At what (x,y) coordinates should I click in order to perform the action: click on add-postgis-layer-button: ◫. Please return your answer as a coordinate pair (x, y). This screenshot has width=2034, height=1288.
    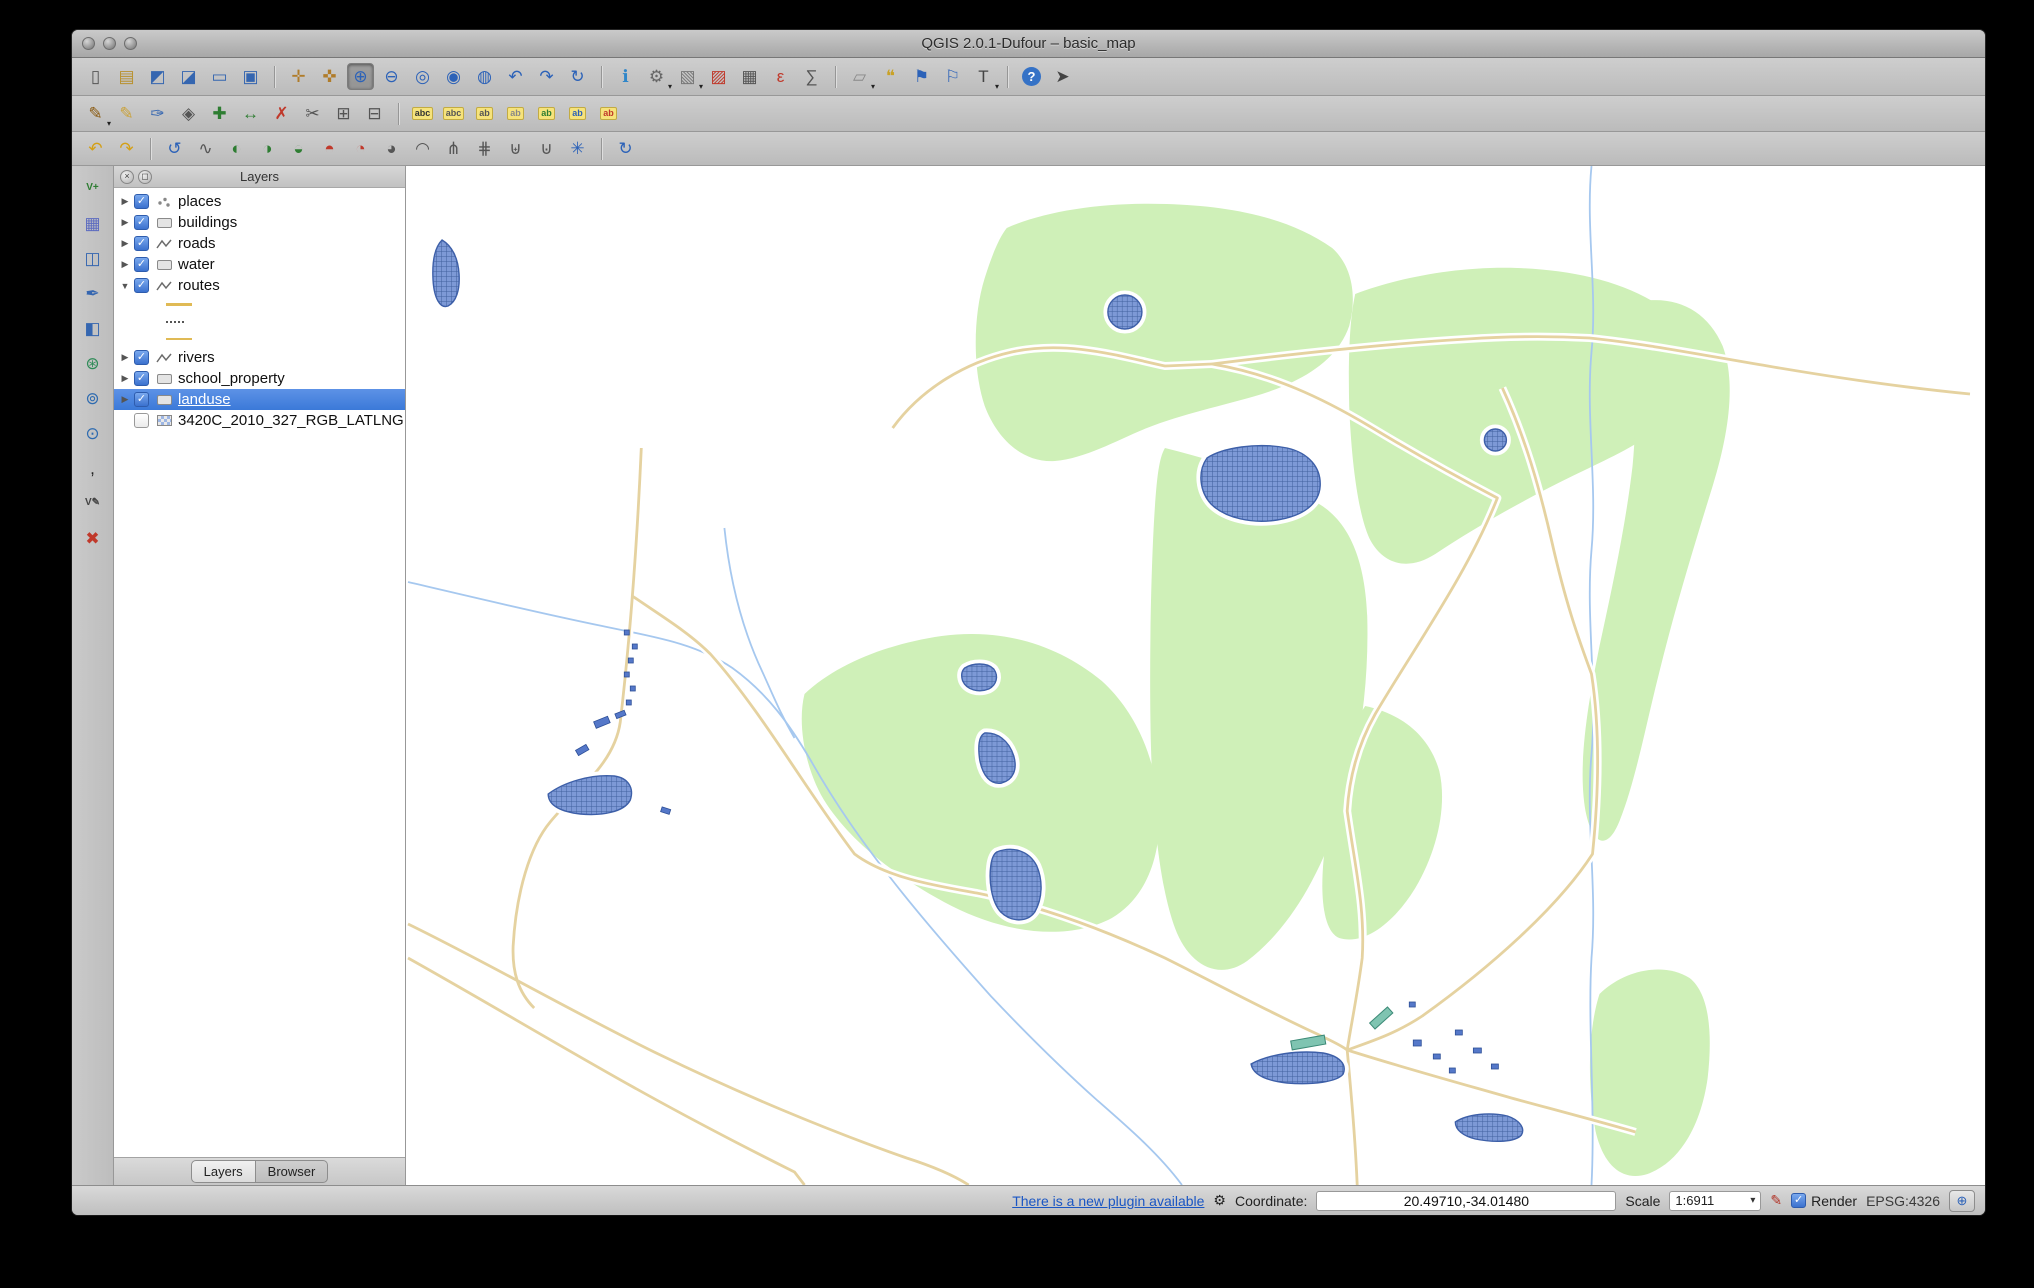
    Looking at the image, I should click on (93, 258).